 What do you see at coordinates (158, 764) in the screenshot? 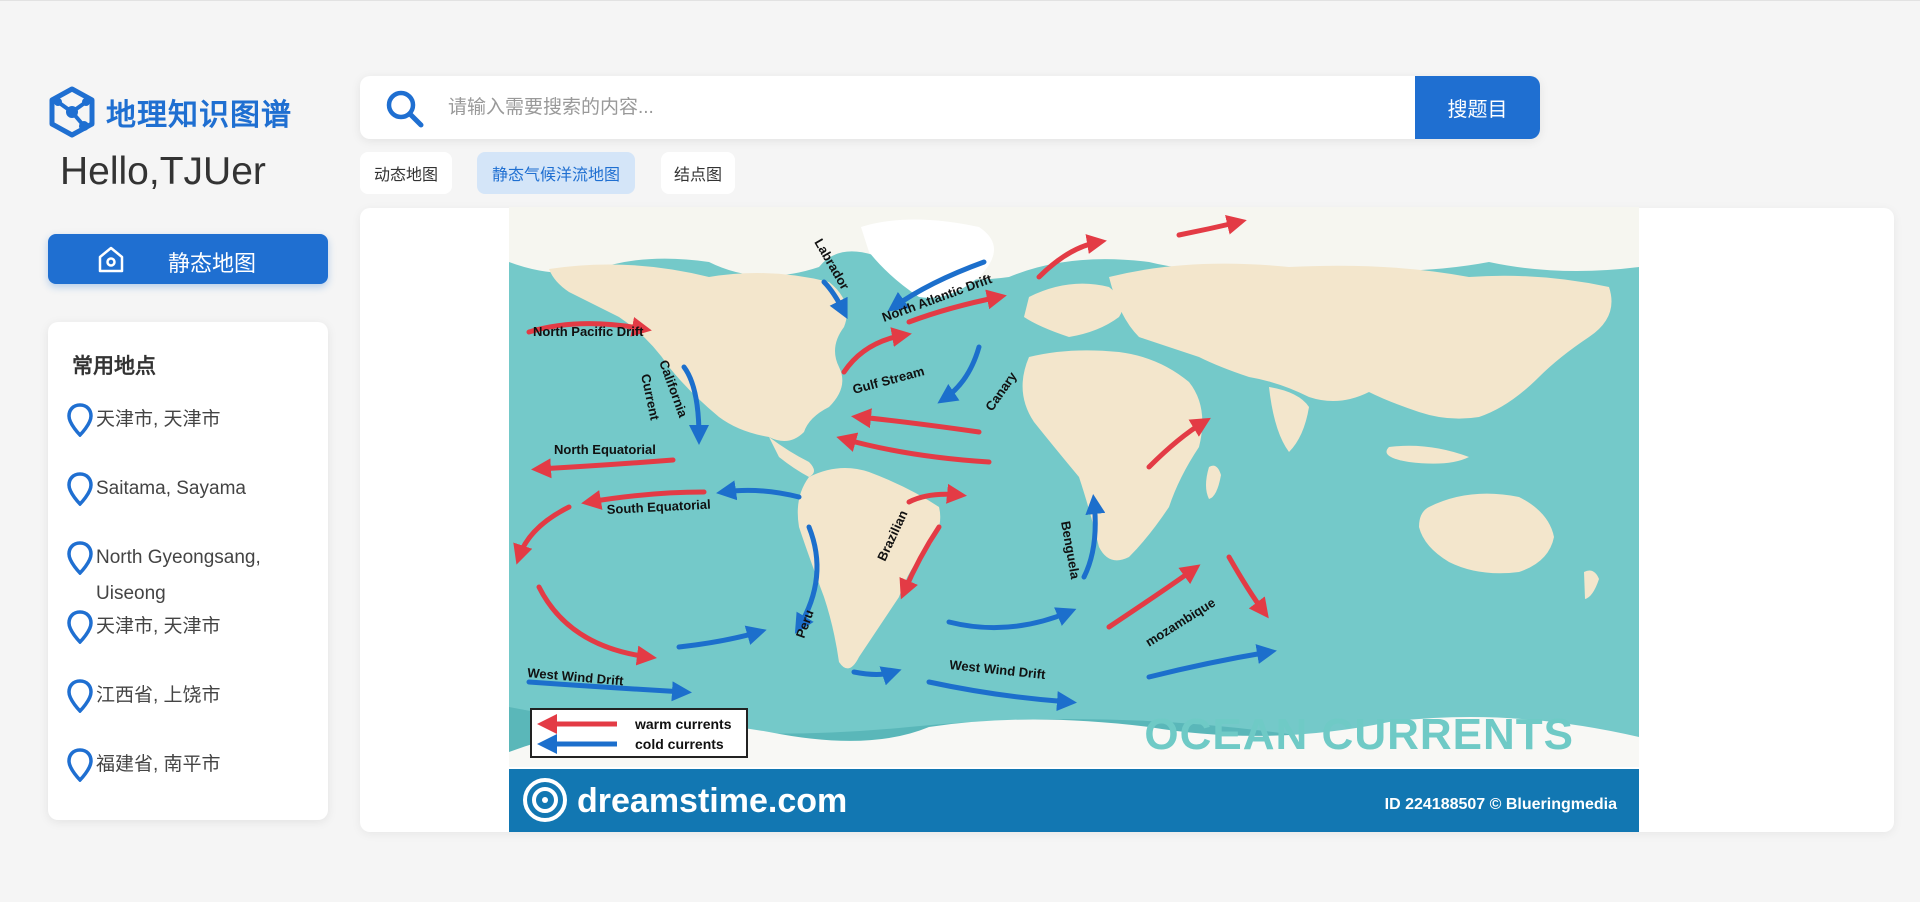
I see `place-label: 福建省, 南平市` at bounding box center [158, 764].